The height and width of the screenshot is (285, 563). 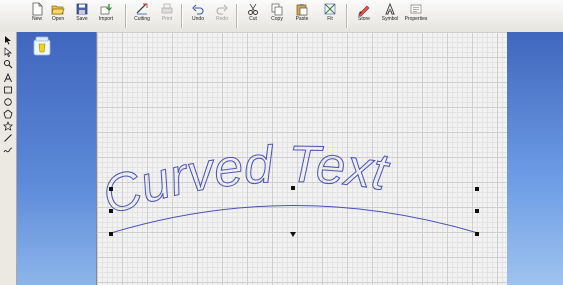 I want to click on handle-top-center, so click(x=293, y=188).